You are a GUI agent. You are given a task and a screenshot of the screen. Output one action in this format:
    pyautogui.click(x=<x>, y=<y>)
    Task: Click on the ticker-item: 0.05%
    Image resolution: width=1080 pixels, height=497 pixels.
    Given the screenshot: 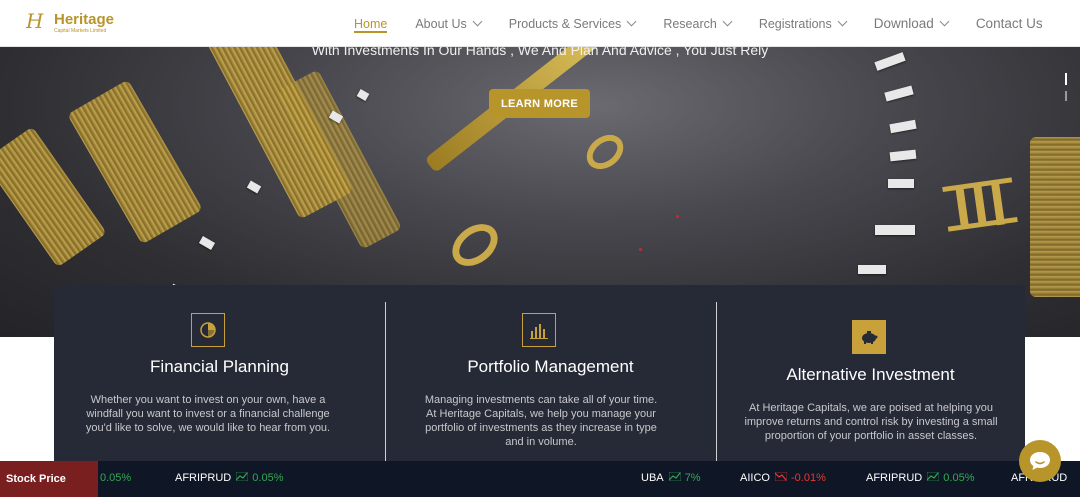 What is the action you would take?
    pyautogui.click(x=115, y=478)
    